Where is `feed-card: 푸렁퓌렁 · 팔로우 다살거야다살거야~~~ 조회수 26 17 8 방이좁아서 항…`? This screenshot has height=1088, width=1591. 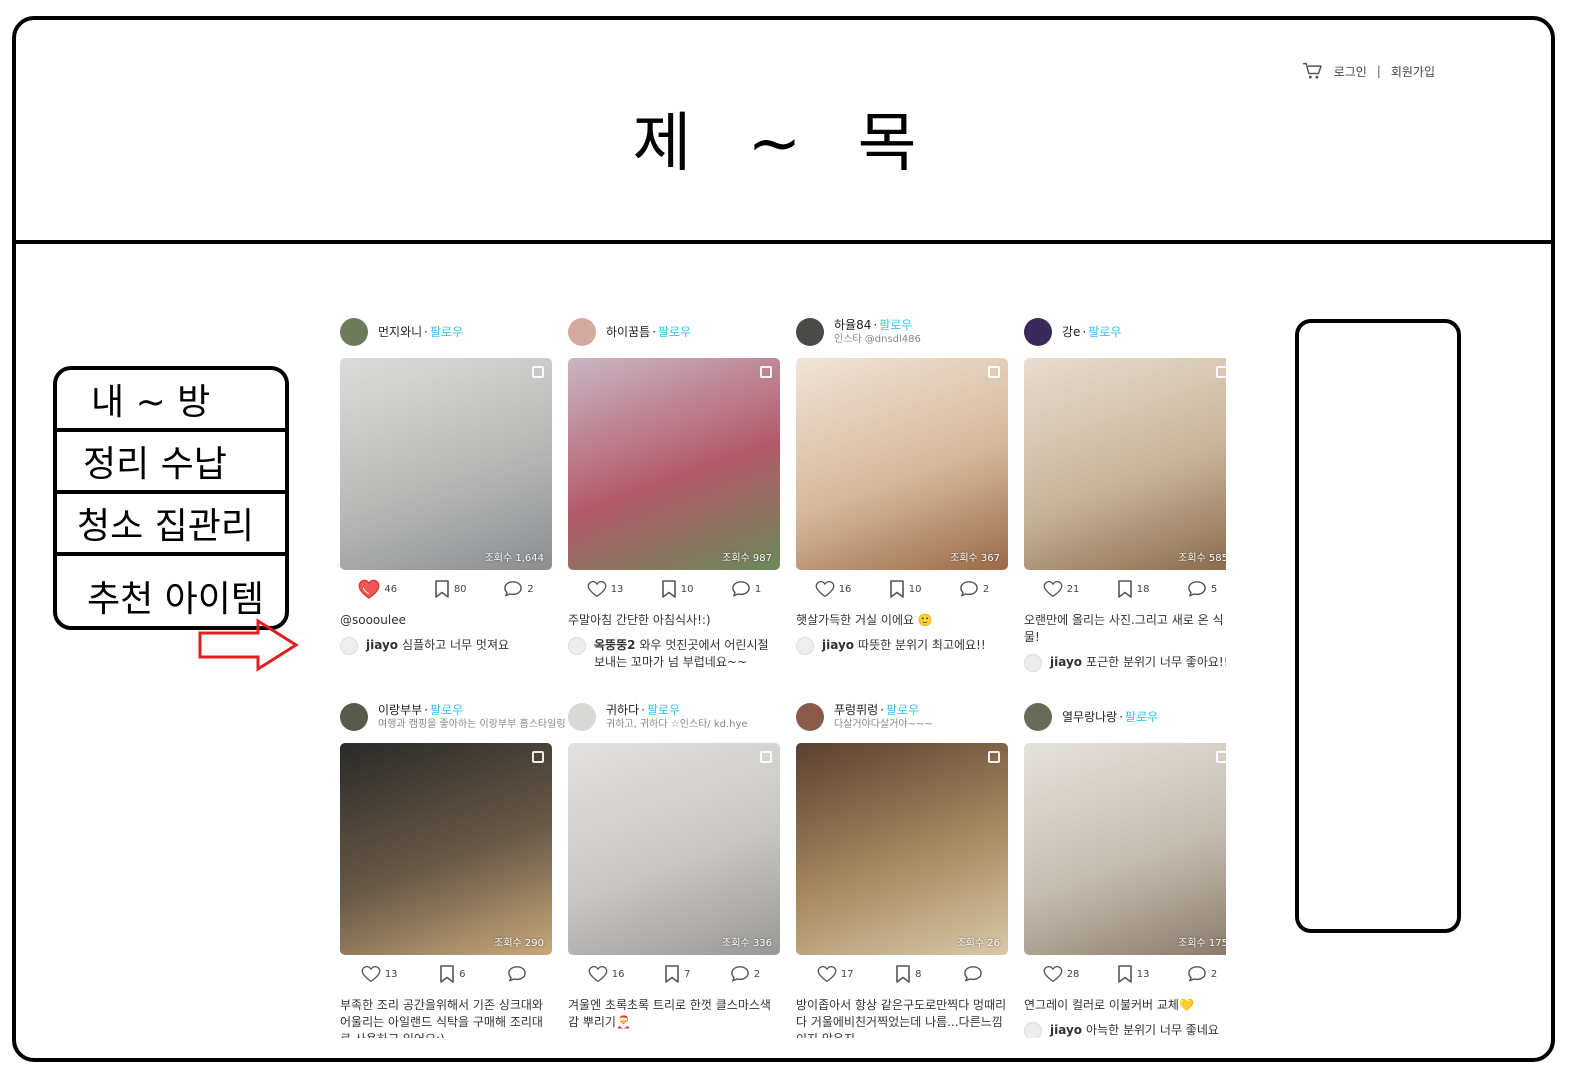
feed-card: 푸렁퓌렁 · 팔로우 다살거야다살거야~~~ 조회수 26 17 8 방이좁아서 항… is located at coordinates (902, 869).